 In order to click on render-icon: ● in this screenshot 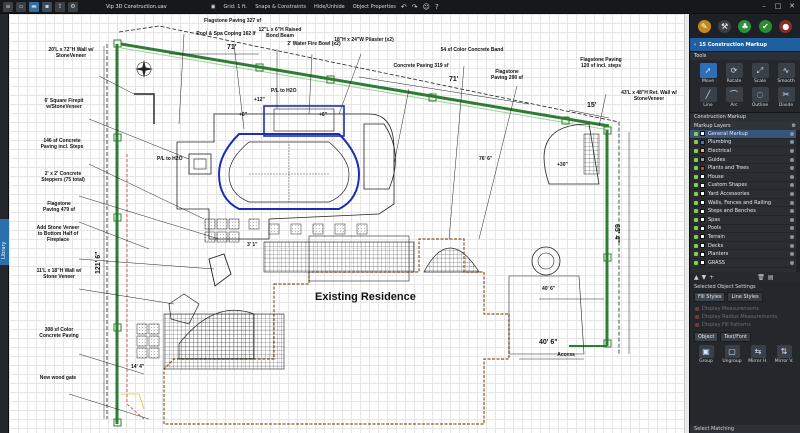, I will do `click(786, 26)`.